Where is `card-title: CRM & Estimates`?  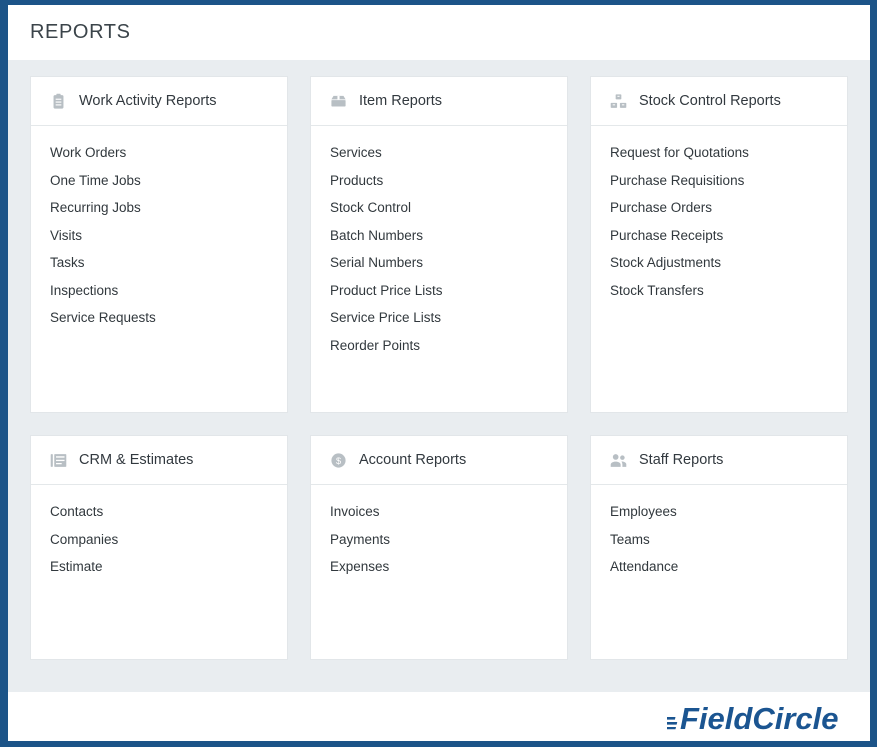
card-title: CRM & Estimates is located at coordinates (136, 460).